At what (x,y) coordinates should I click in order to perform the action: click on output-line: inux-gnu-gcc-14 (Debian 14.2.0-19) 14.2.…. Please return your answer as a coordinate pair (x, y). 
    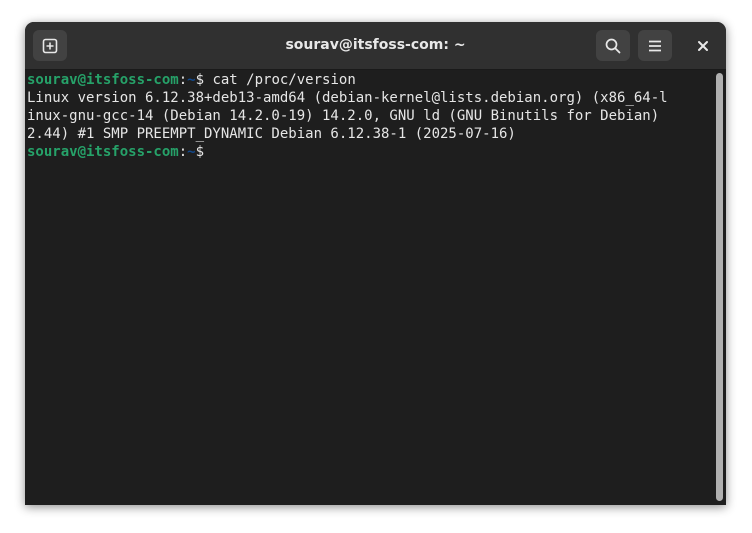
    Looking at the image, I should click on (343, 116).